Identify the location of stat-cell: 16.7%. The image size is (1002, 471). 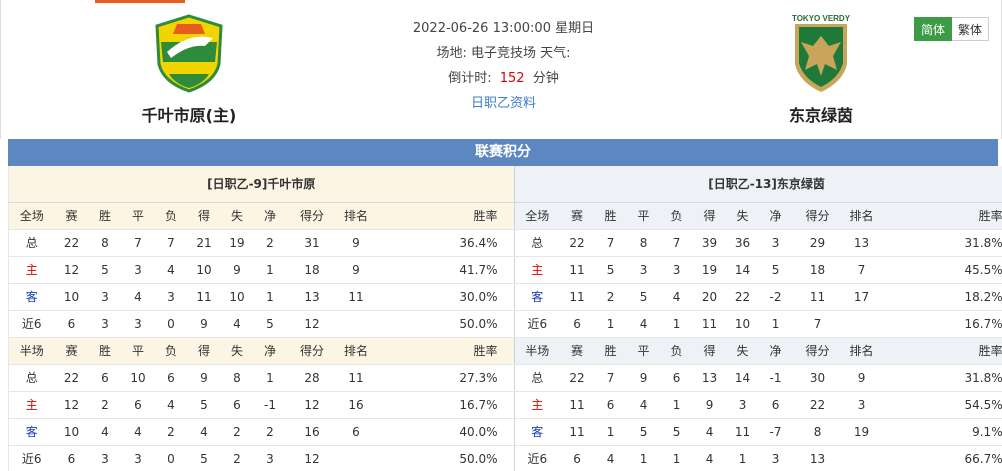
(941, 324).